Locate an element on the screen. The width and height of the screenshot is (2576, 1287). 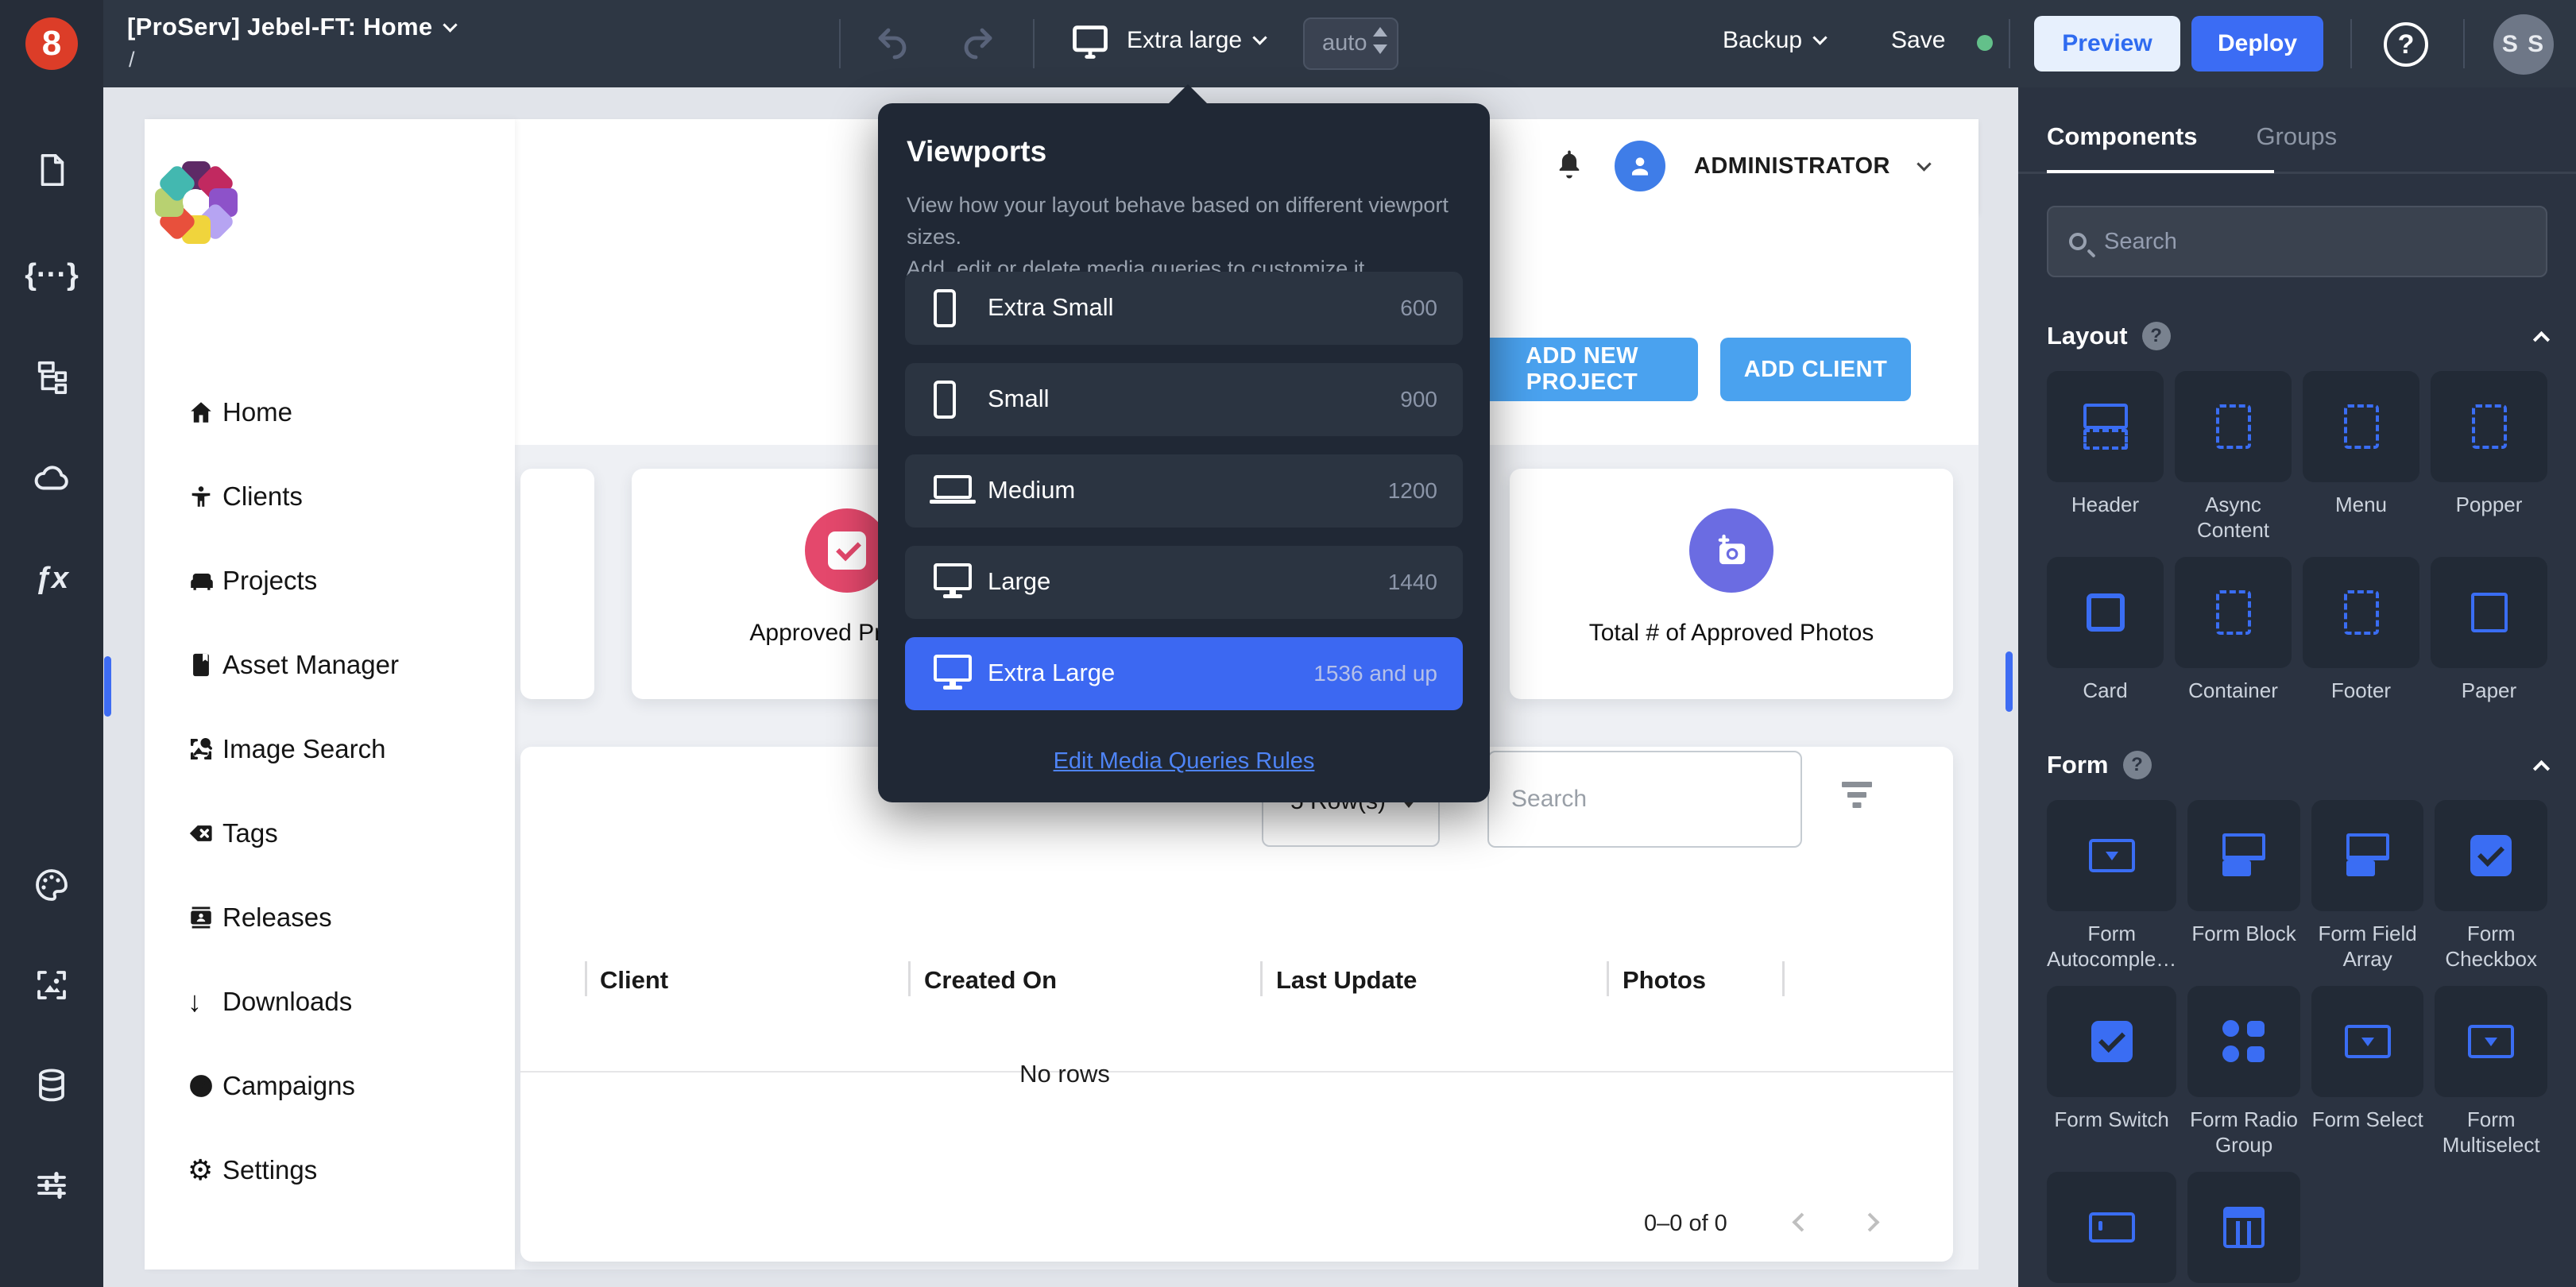
search-icon is located at coordinates (2078, 241).